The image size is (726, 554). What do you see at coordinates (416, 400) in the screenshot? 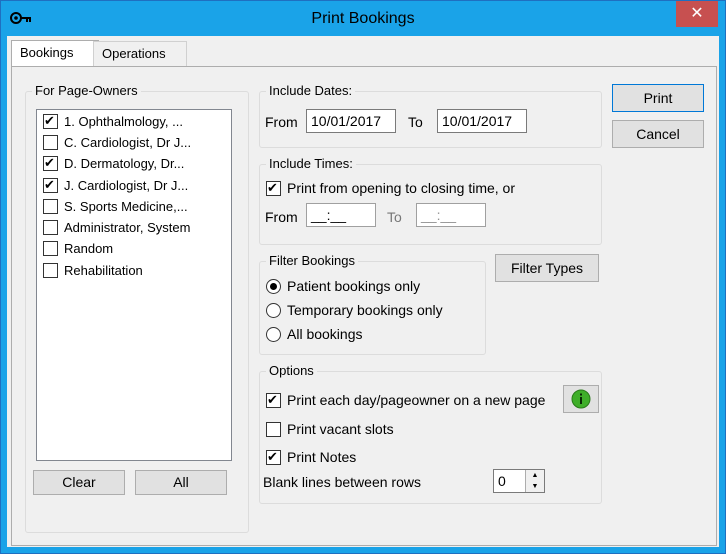
I see `each-day-label: Print each day/pageowner on a new page` at bounding box center [416, 400].